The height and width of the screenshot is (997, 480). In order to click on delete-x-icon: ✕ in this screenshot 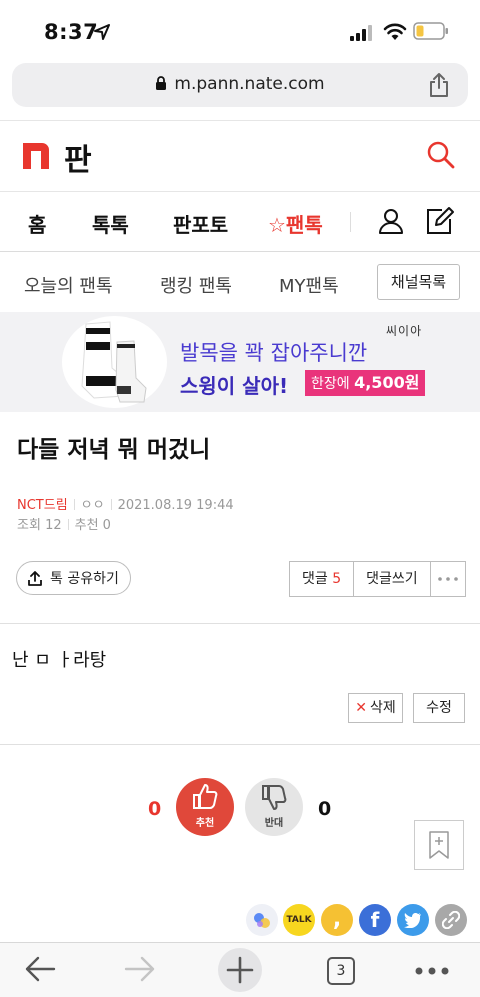, I will do `click(361, 708)`.